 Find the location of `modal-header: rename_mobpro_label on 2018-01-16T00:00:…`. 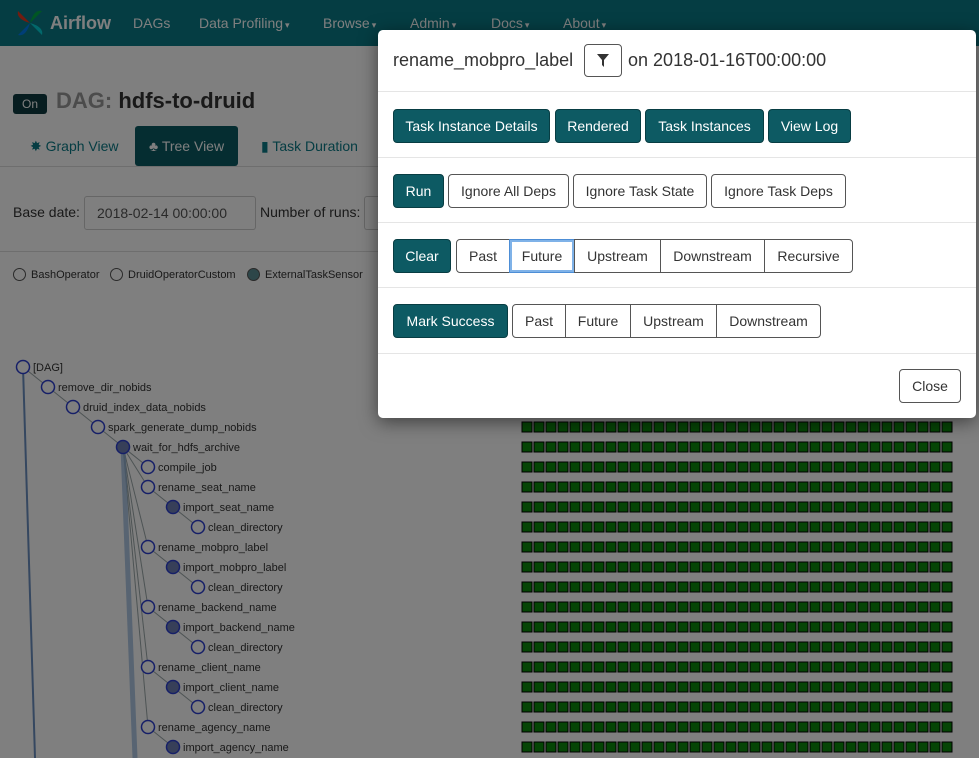

modal-header: rename_mobpro_label on 2018-01-16T00:00:… is located at coordinates (677, 61).